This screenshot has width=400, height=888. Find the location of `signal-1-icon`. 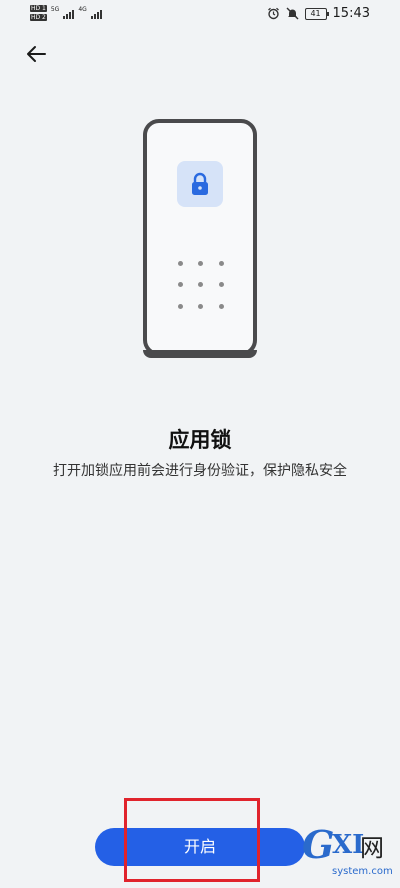

signal-1-icon is located at coordinates (69, 13).